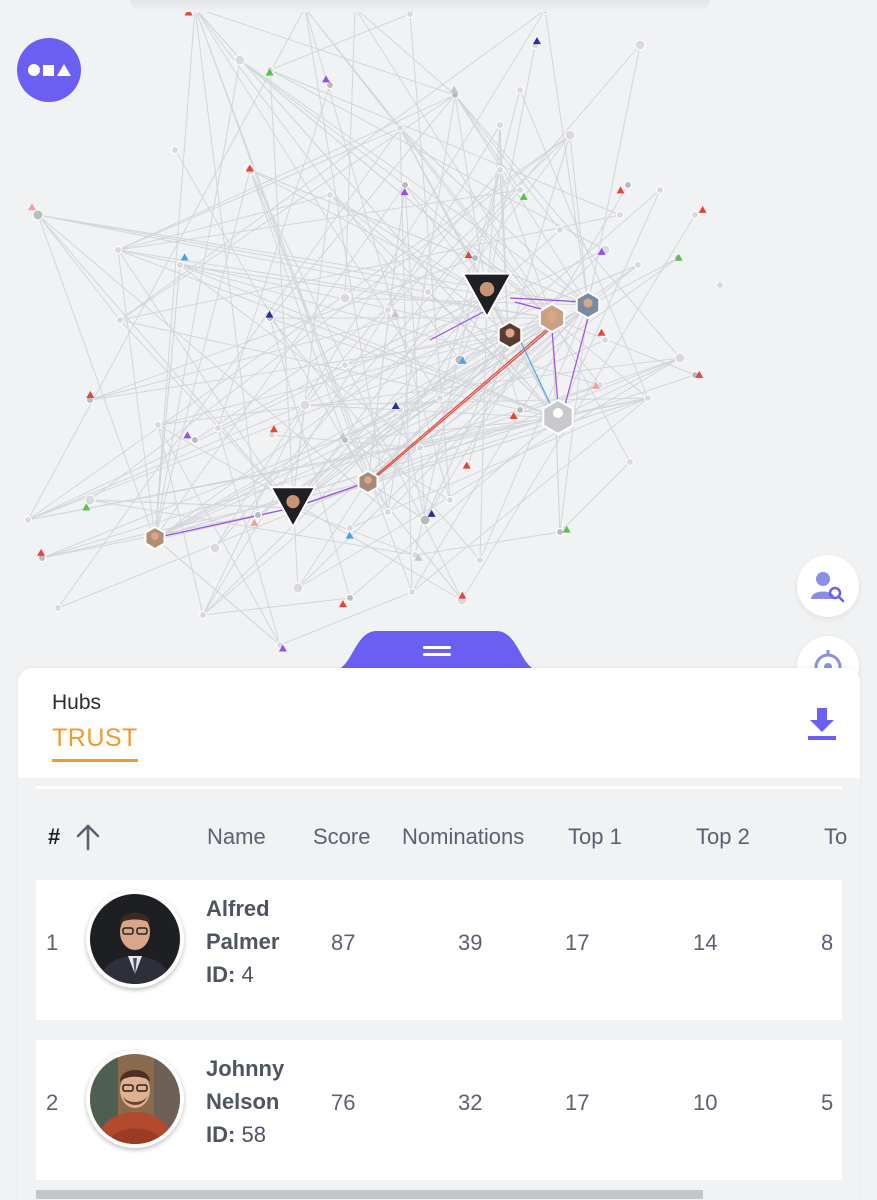 This screenshot has height=1200, width=877. Describe the element at coordinates (54, 837) in the screenshot. I see `header-rank: #` at that location.